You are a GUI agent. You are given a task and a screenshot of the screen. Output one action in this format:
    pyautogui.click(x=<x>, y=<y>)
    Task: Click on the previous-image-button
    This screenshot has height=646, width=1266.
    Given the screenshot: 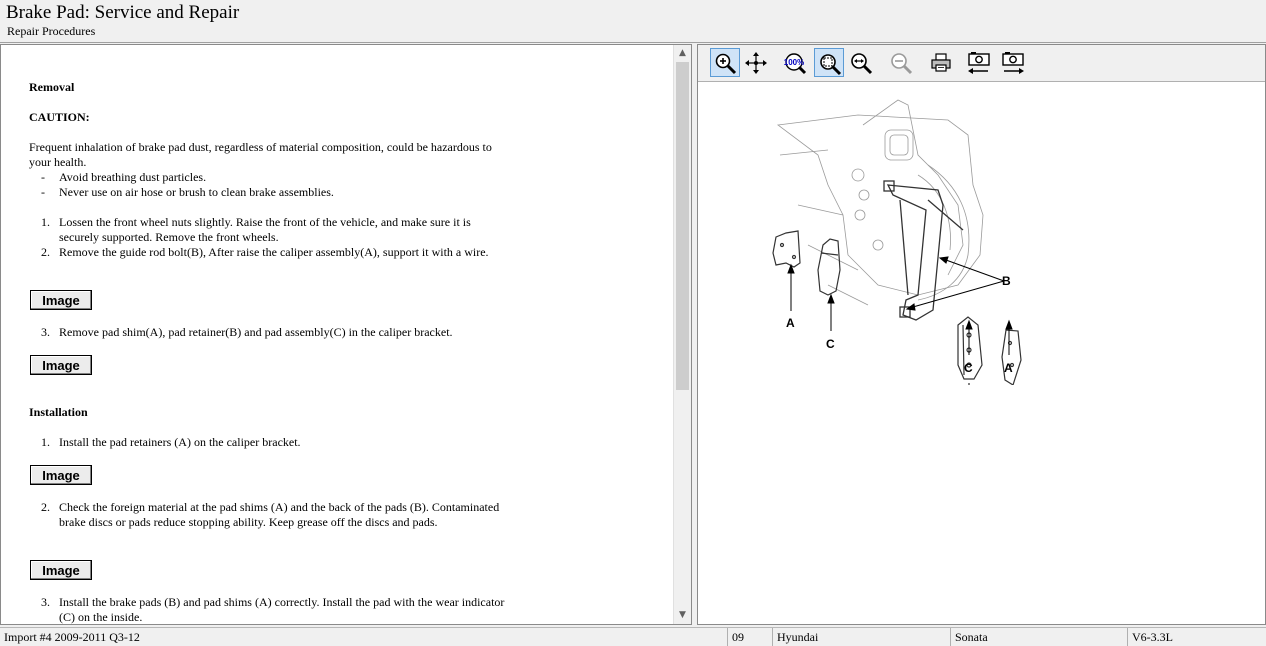 What is the action you would take?
    pyautogui.click(x=978, y=62)
    